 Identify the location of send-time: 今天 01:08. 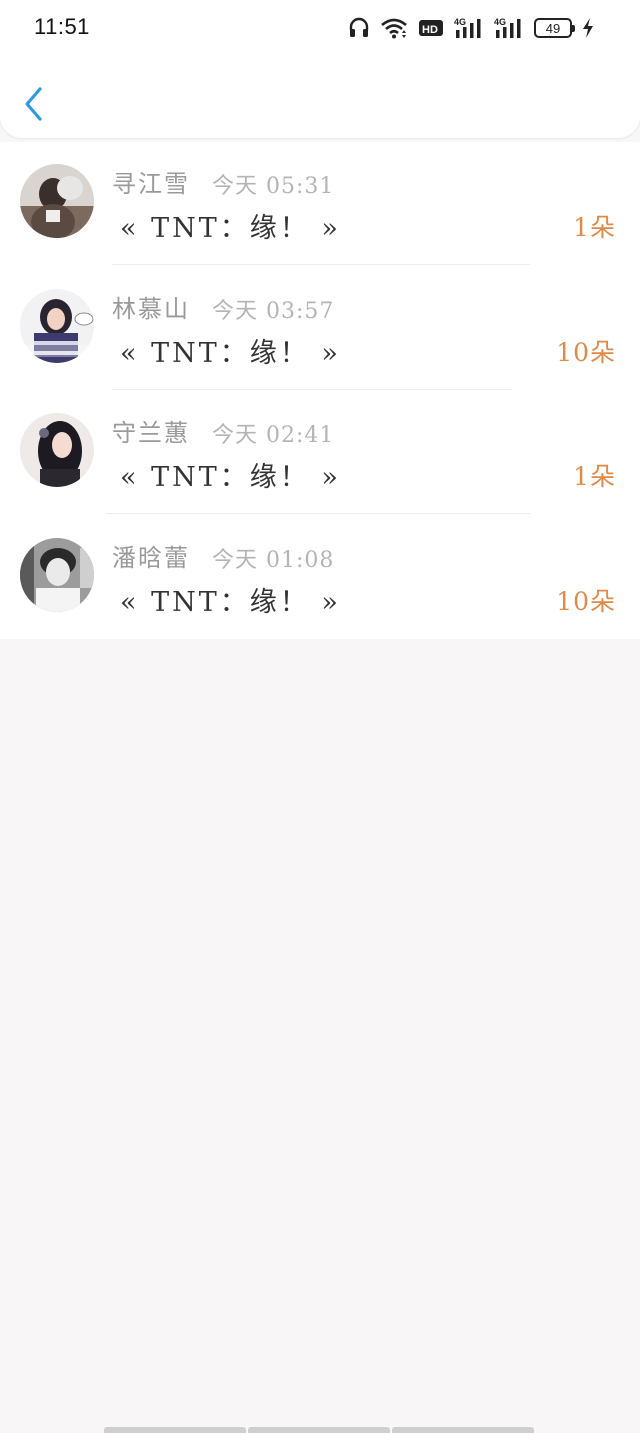
(273, 560).